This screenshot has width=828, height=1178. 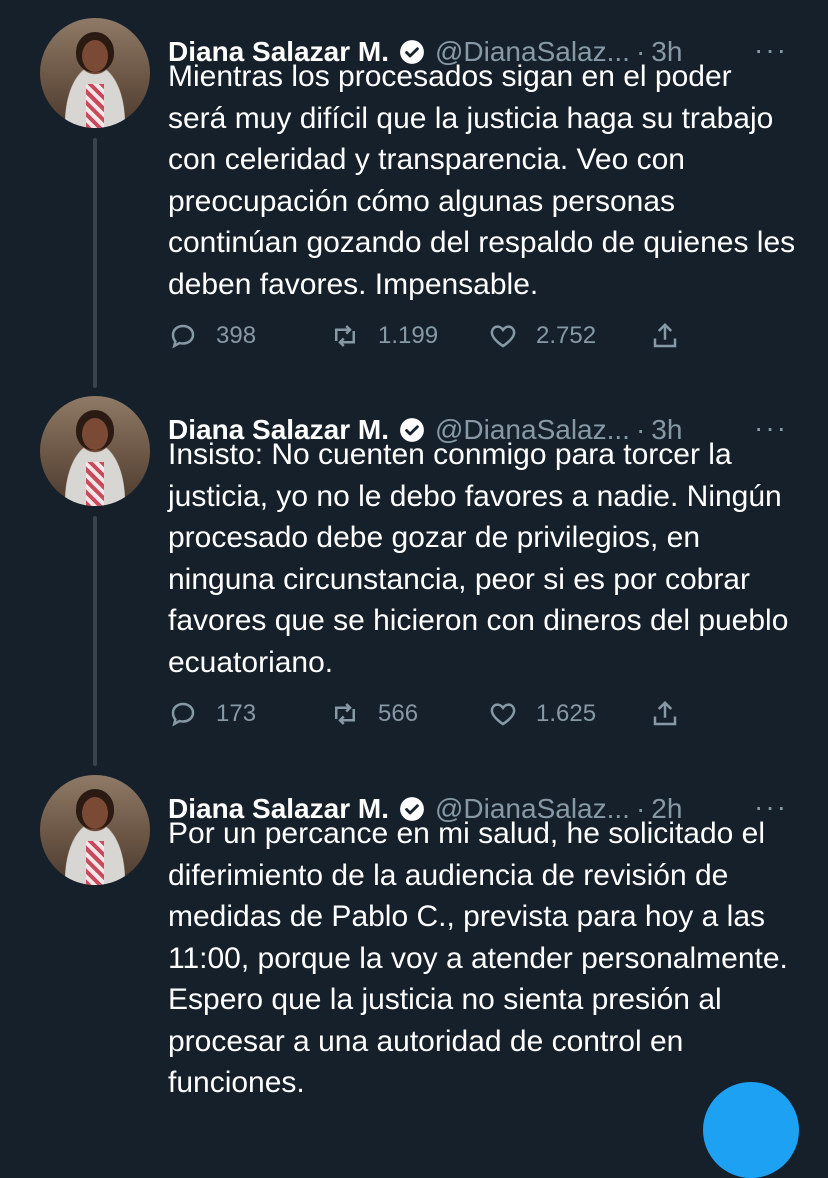 I want to click on tweet-actions: 173 566 1.625, so click(x=424, y=714).